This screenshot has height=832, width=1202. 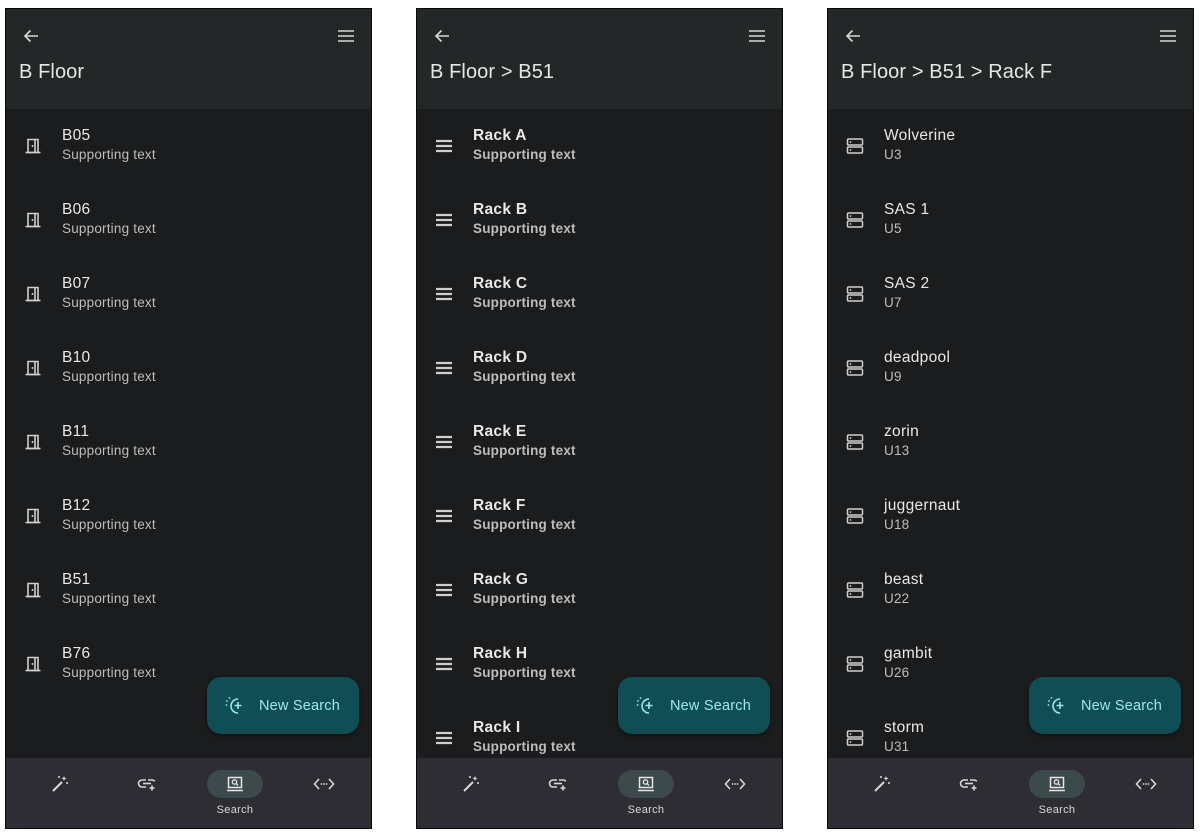 I want to click on list-item-supporting-text: U13, so click(x=897, y=450).